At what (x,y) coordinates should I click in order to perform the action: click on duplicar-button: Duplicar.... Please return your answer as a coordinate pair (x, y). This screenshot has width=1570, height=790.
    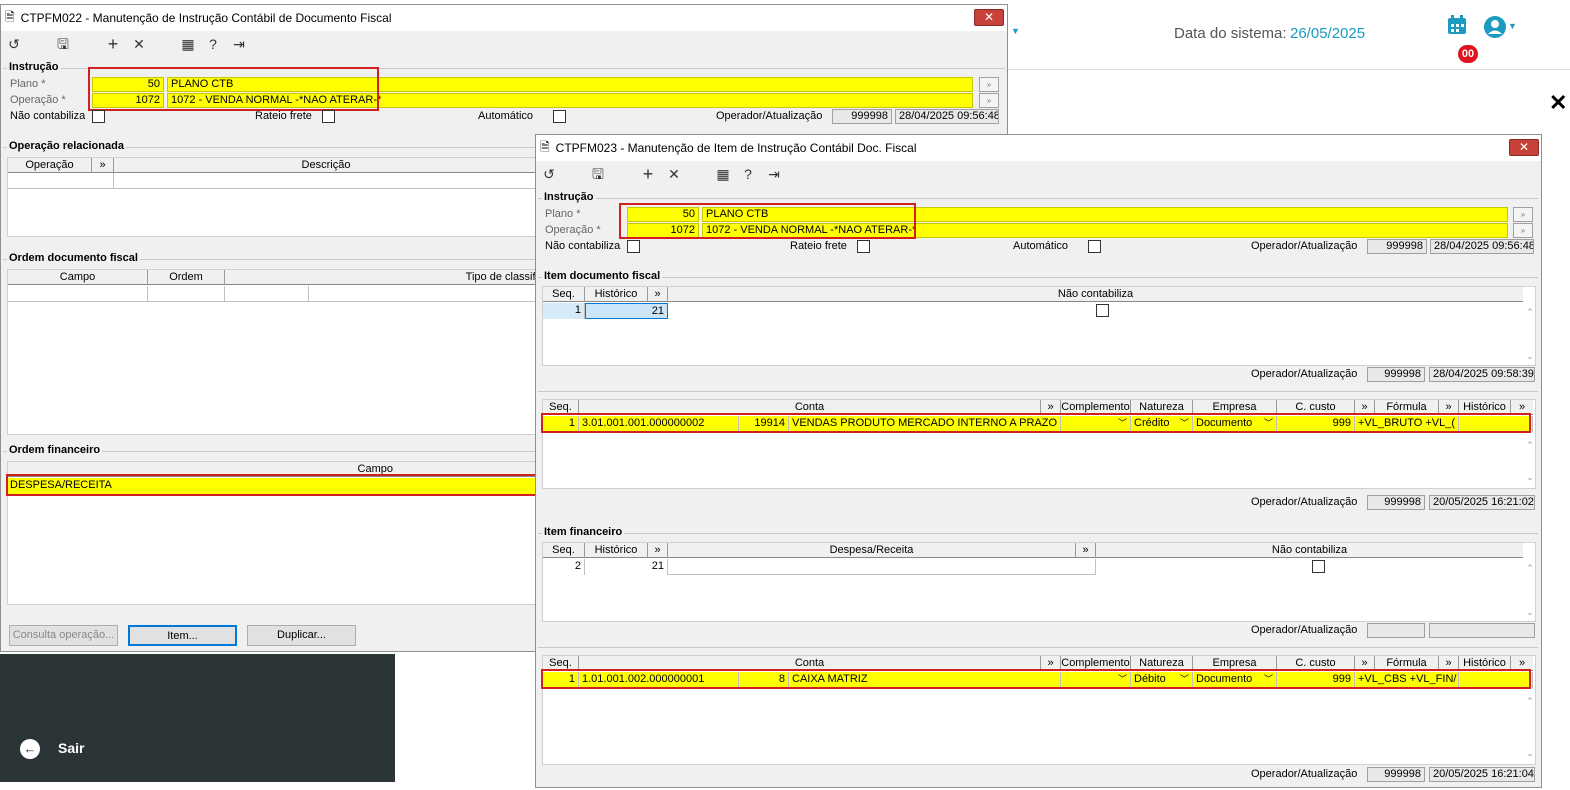
    Looking at the image, I should click on (301, 635).